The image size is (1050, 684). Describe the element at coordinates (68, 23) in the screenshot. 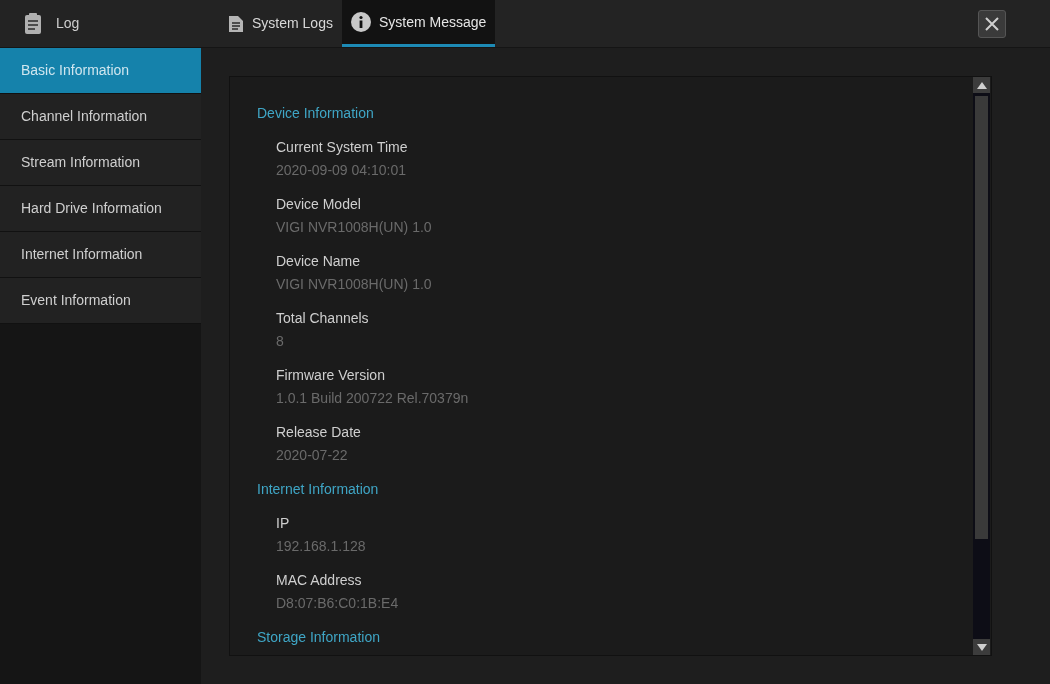

I see `window-title: Log` at that location.